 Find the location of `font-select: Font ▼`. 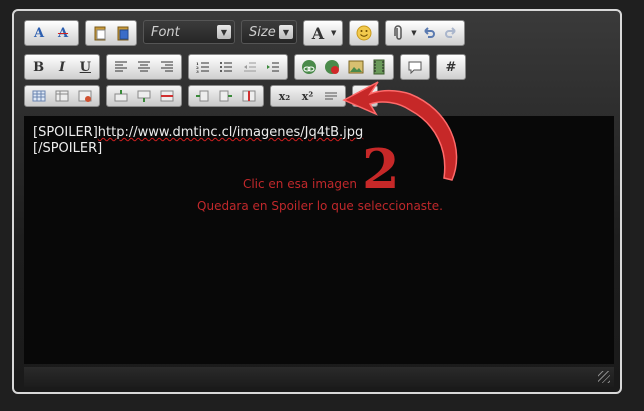

font-select: Font ▼ is located at coordinates (189, 32).